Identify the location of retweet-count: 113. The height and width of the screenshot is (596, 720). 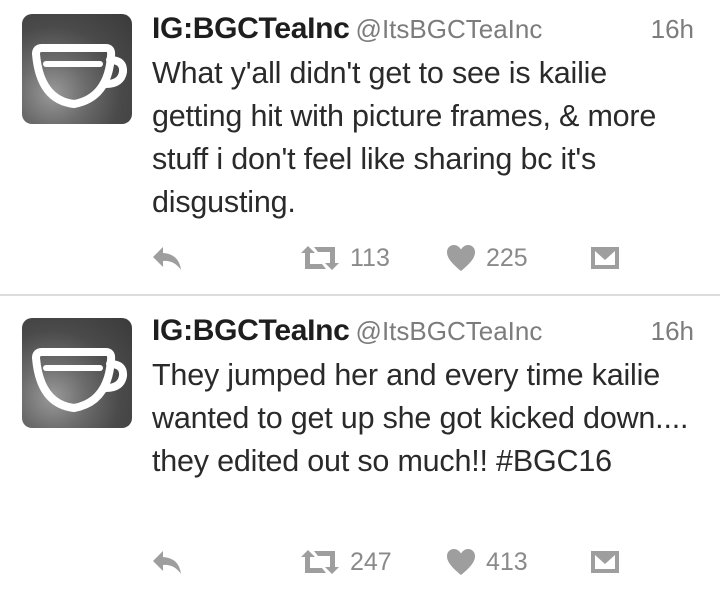
(370, 257).